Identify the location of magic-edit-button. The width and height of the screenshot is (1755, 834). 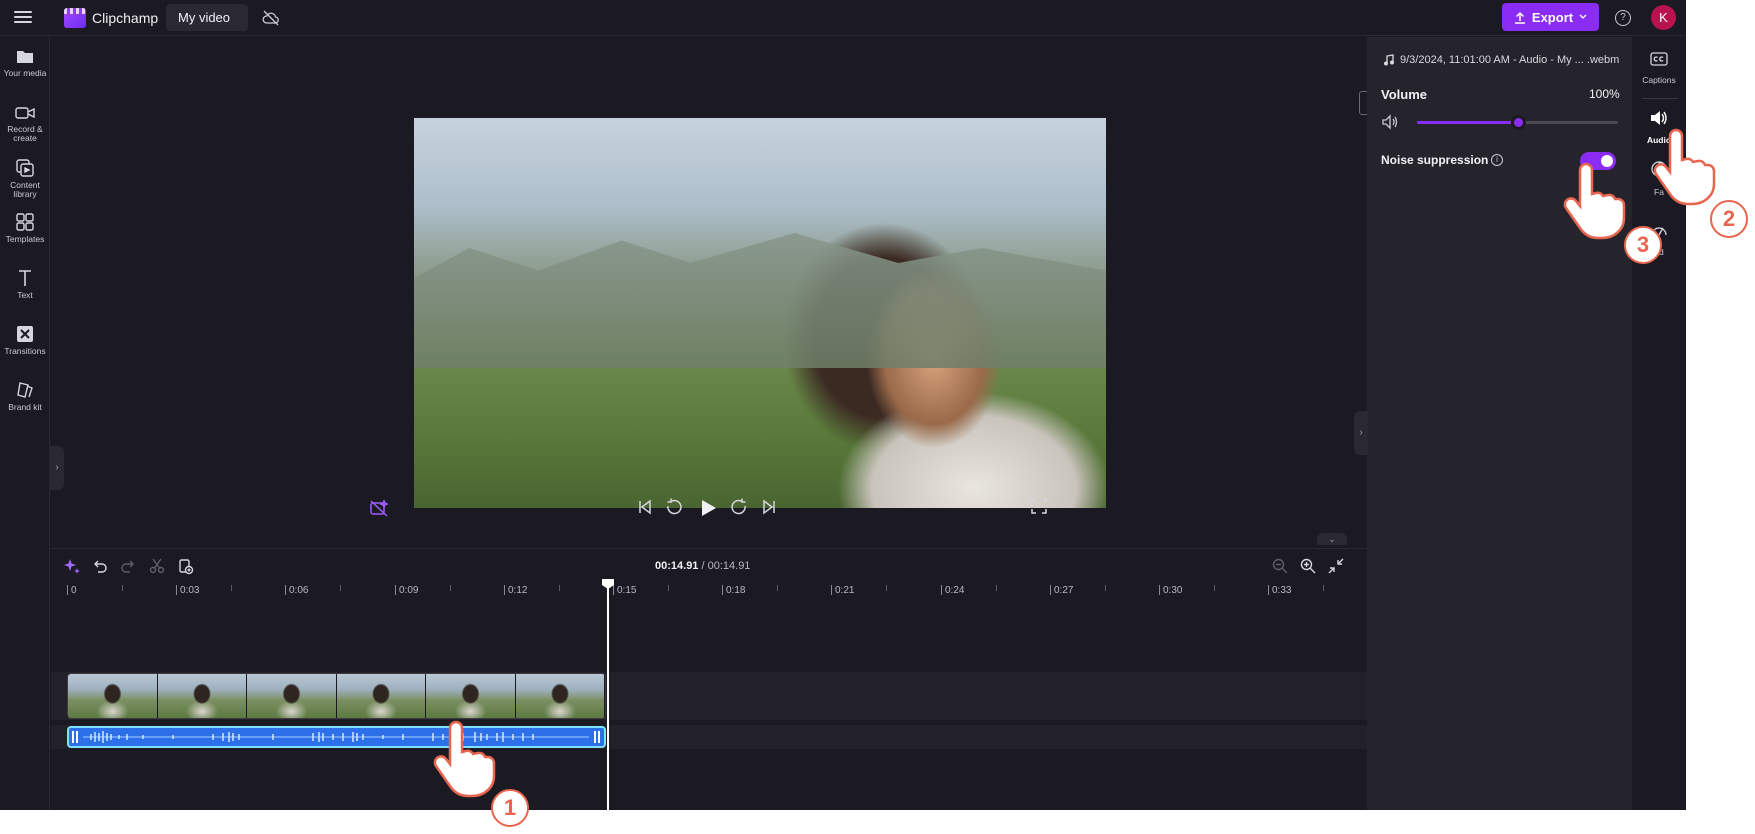
(379, 509).